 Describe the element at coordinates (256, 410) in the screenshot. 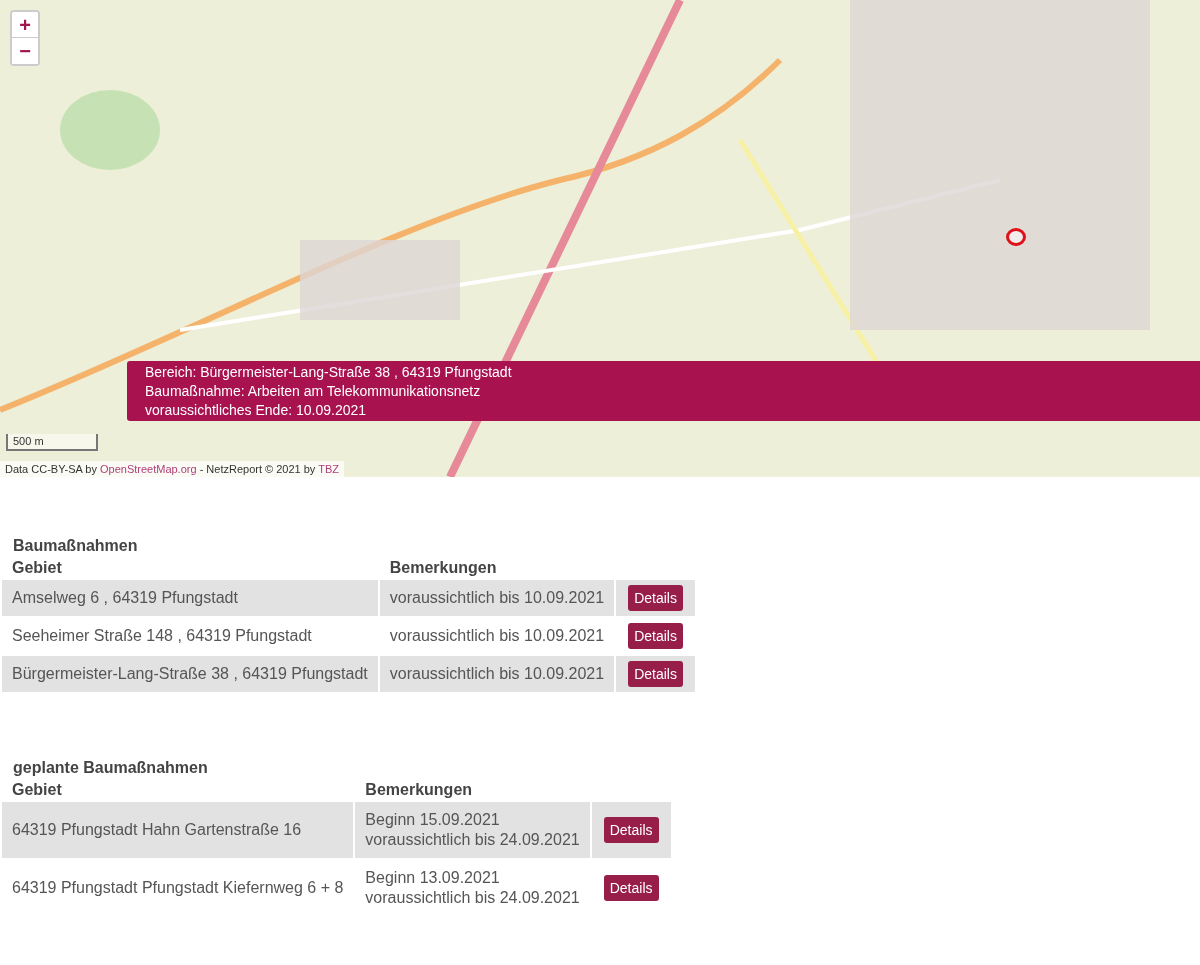

I see `tooltip-text: voraussichtliches Ende: 10.09.2021` at that location.